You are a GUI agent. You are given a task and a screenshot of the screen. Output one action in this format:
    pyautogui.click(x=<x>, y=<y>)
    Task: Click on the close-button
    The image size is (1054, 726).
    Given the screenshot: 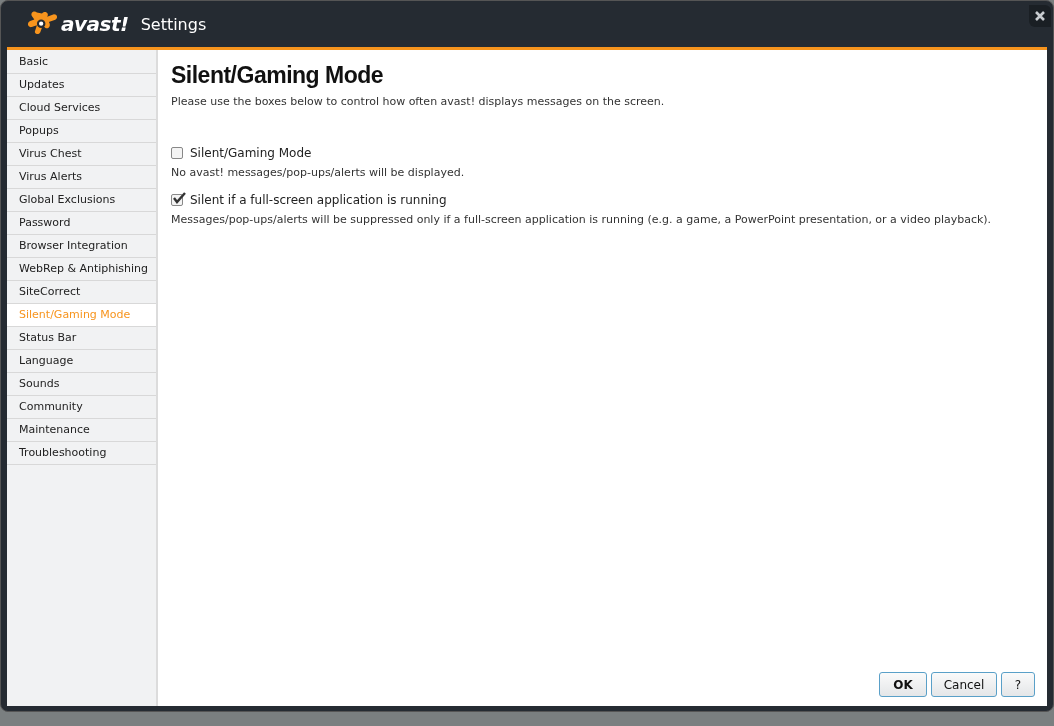 What is the action you would take?
    pyautogui.click(x=1040, y=16)
    